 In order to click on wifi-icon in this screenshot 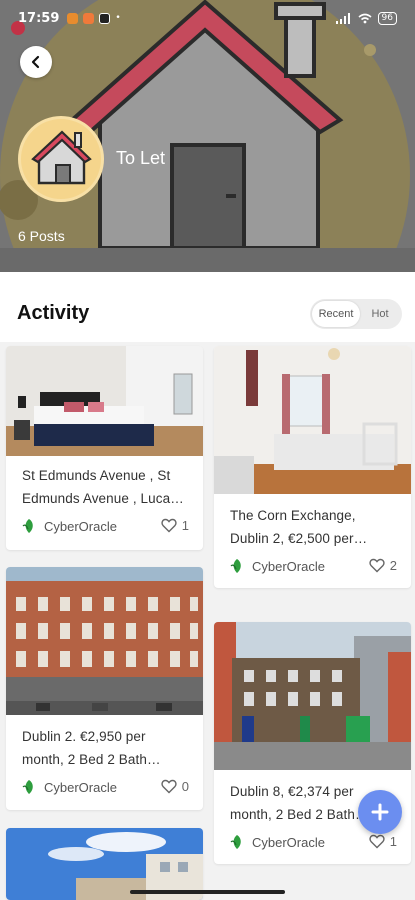, I will do `click(365, 18)`.